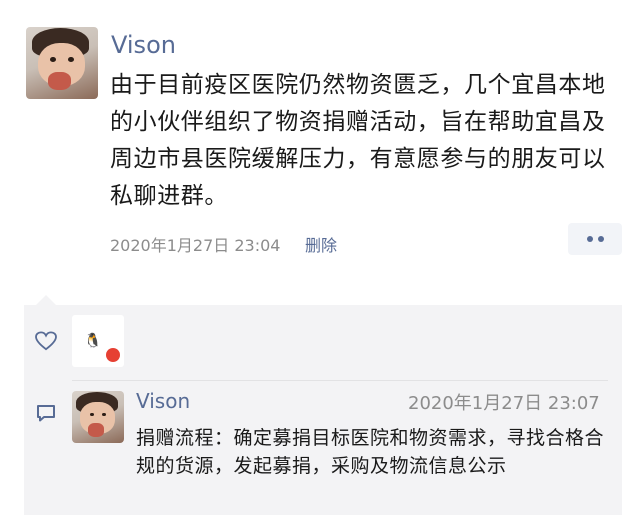 The width and height of the screenshot is (640, 515). What do you see at coordinates (113, 355) in the screenshot?
I see `badge-dot` at bounding box center [113, 355].